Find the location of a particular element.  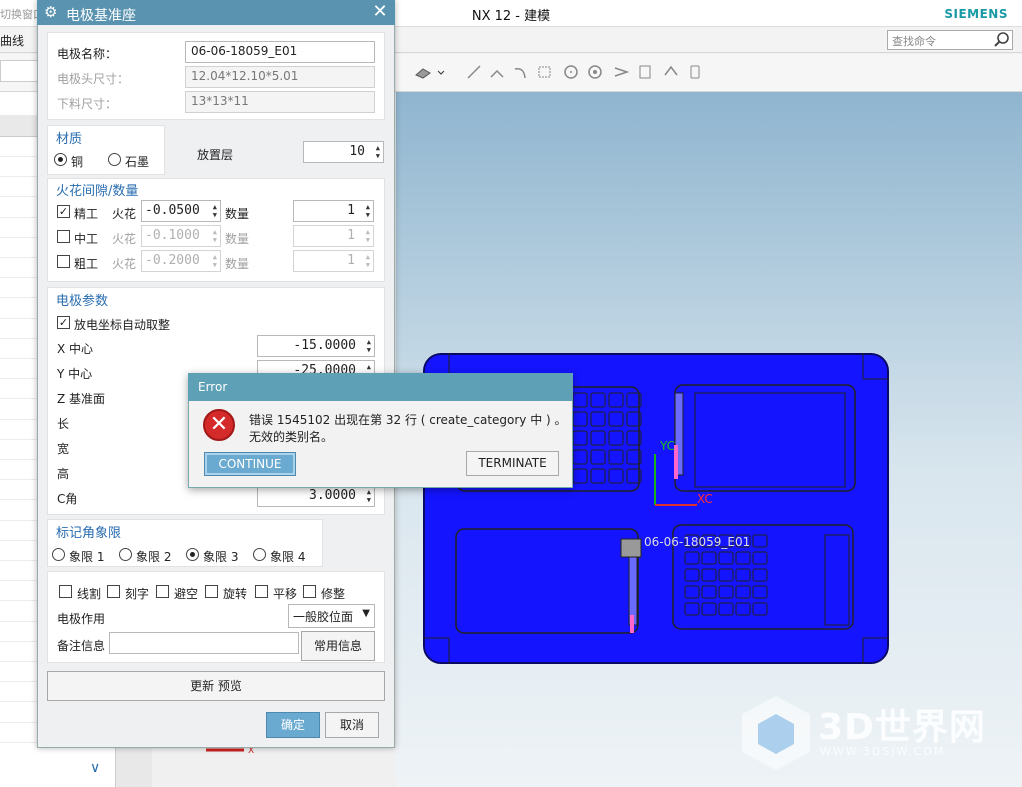

rectangle-icon is located at coordinates (545, 72).